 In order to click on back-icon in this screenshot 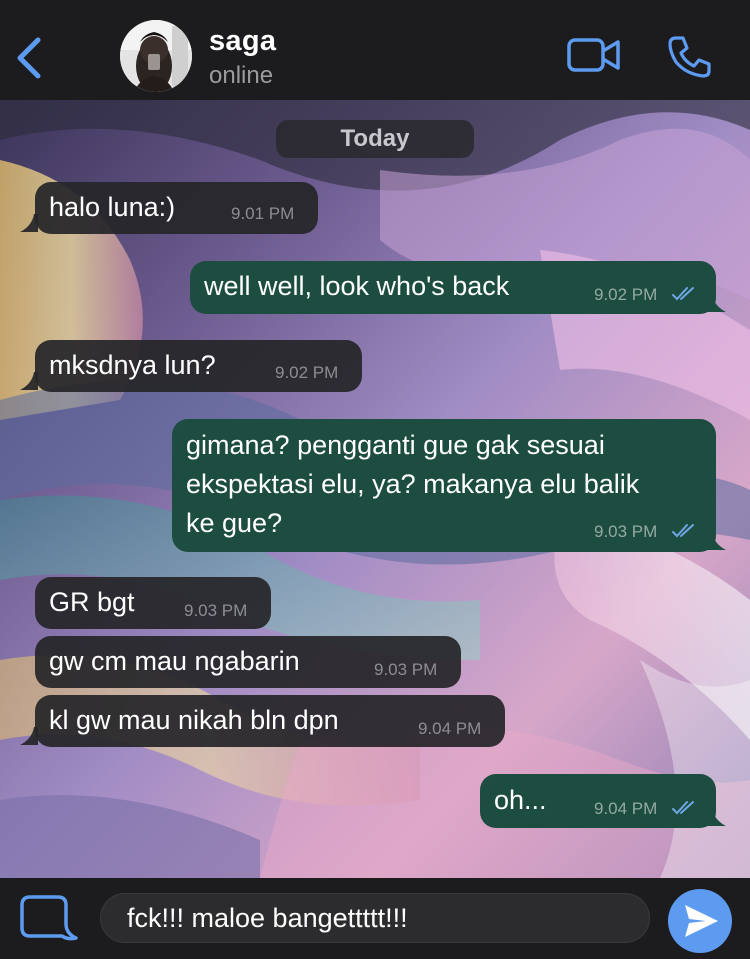, I will do `click(29, 58)`.